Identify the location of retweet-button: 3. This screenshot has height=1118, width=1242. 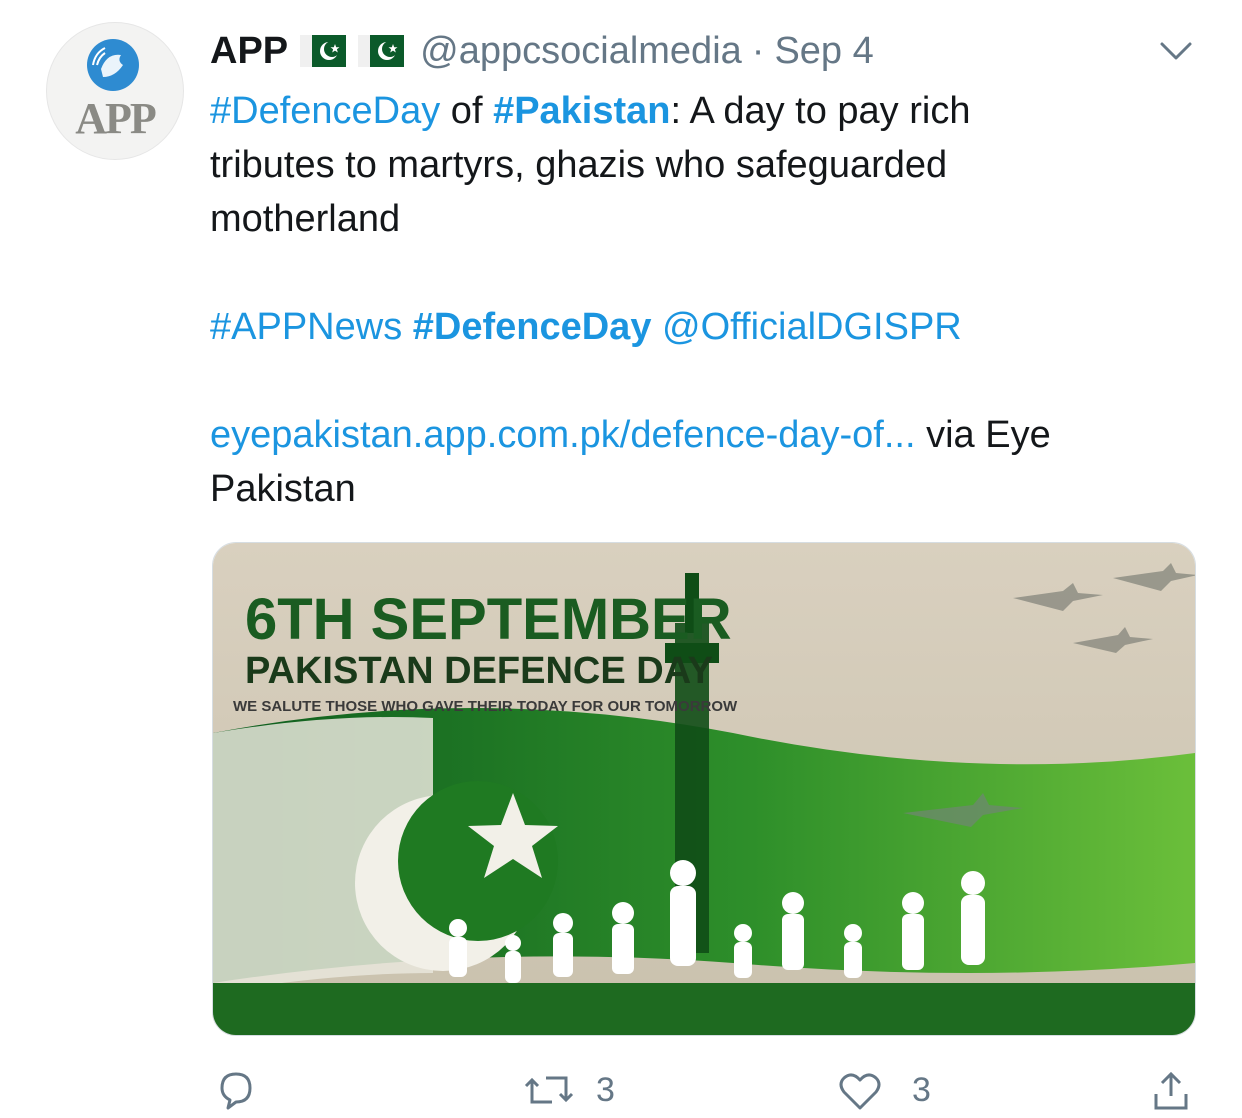
(569, 1090).